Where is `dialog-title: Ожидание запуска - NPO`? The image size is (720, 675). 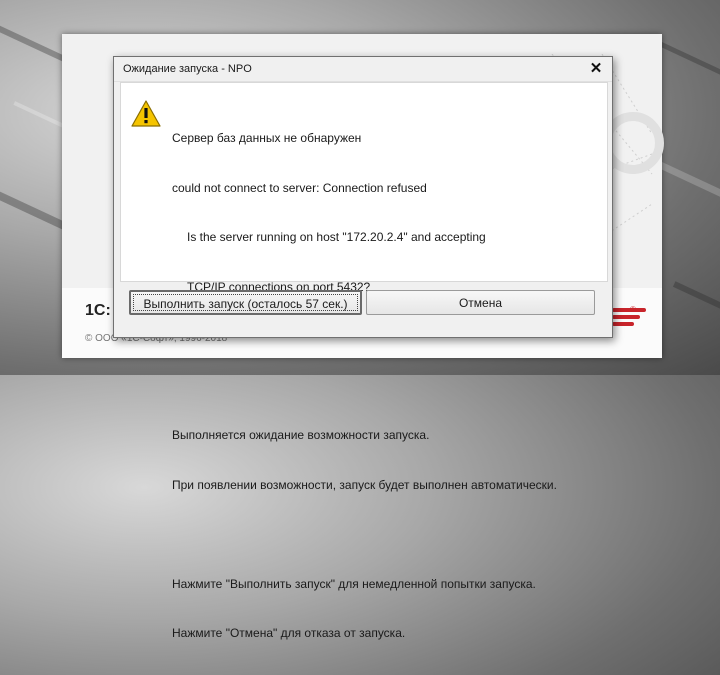 dialog-title: Ожидание запуска - NPO is located at coordinates (187, 69).